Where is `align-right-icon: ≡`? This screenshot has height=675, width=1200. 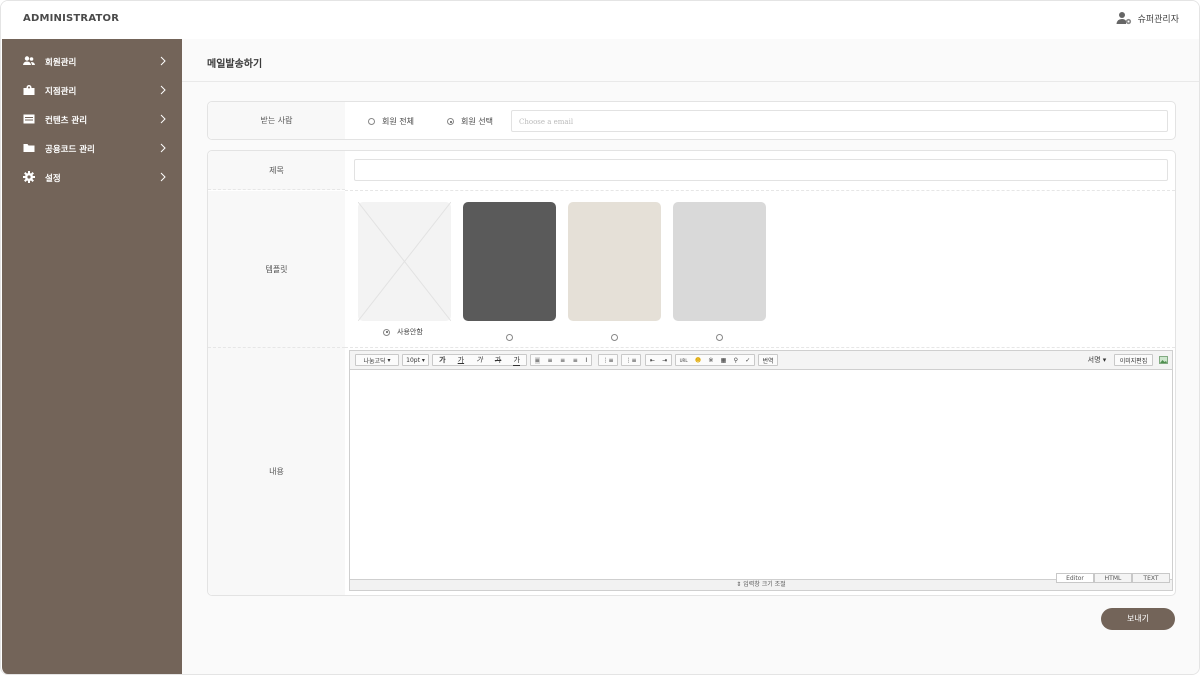 align-right-icon: ≡ is located at coordinates (562, 360).